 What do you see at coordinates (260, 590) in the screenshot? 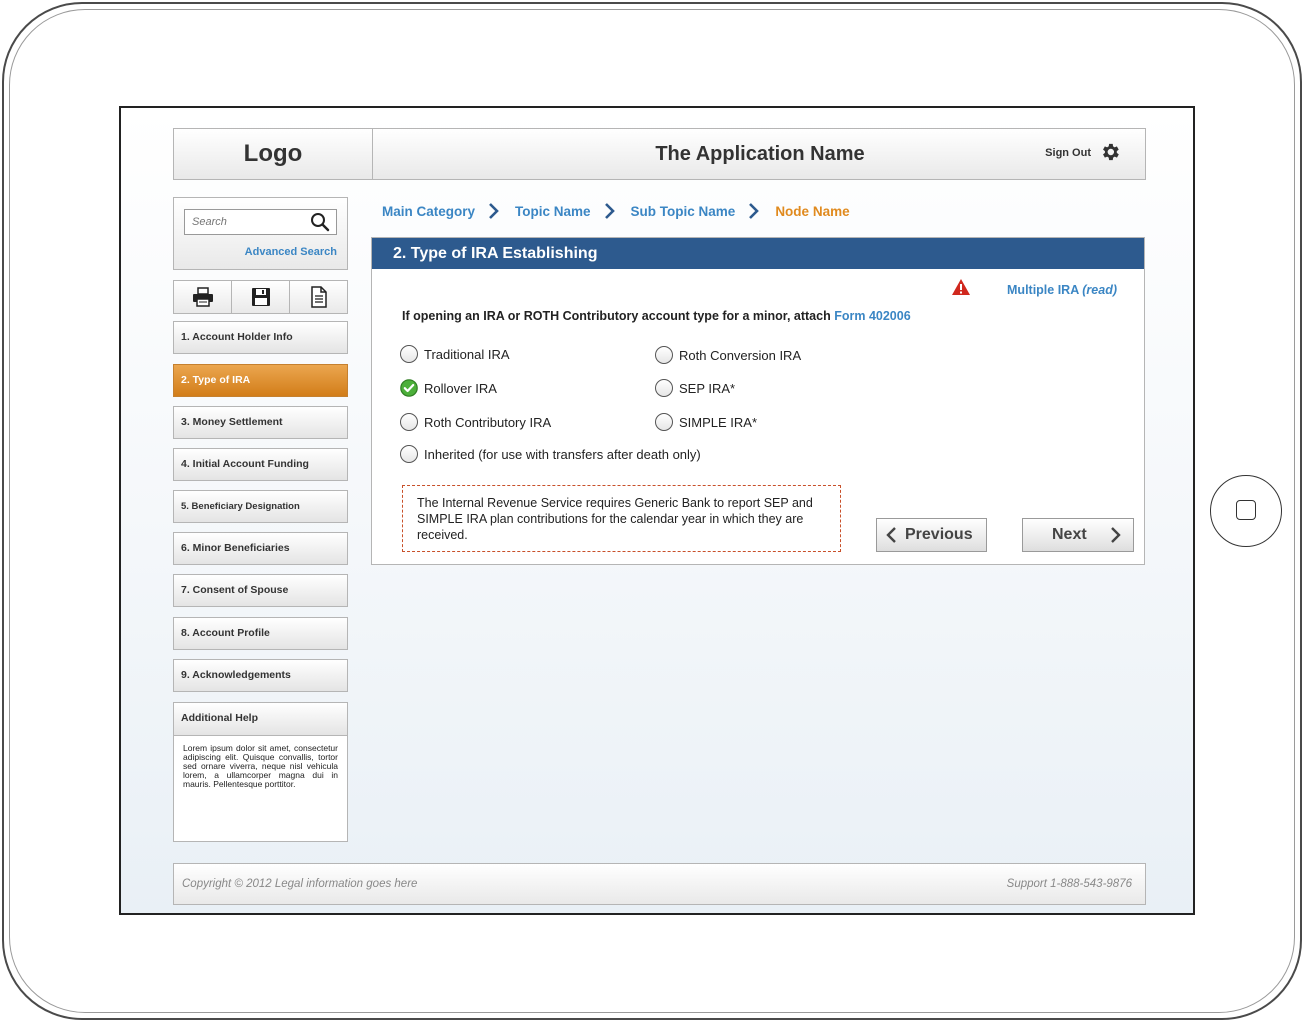
I see `step-consent-of-spouse: 7. Consent of Spouse` at bounding box center [260, 590].